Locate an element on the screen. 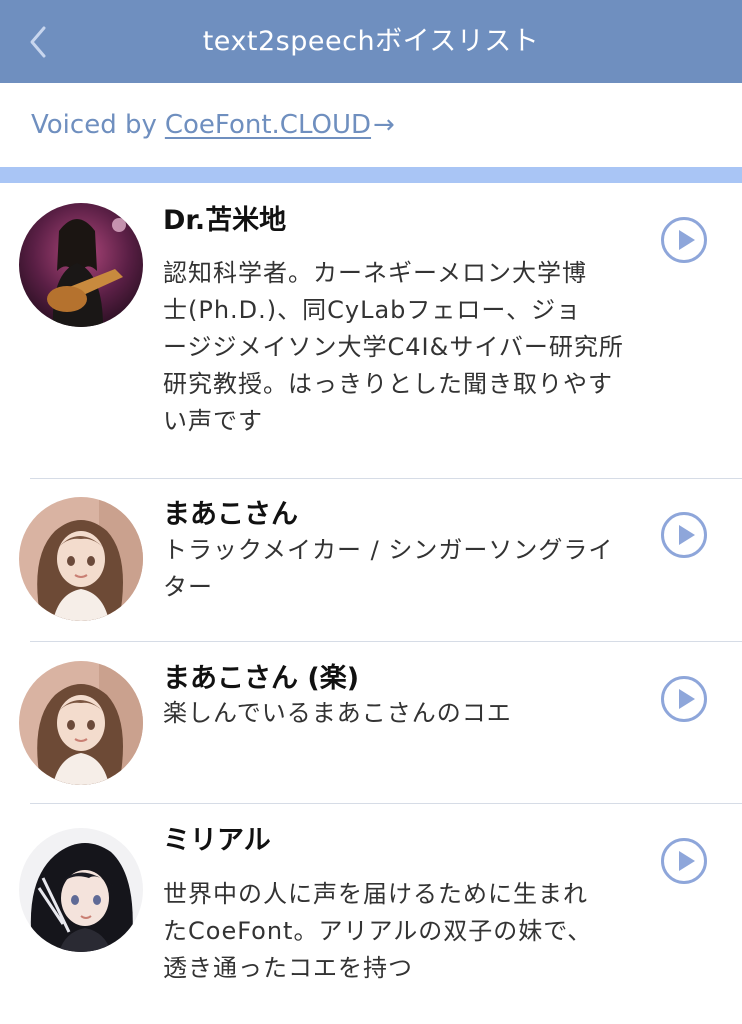 The width and height of the screenshot is (742, 1024). arrow-right-icon: → is located at coordinates (384, 125).